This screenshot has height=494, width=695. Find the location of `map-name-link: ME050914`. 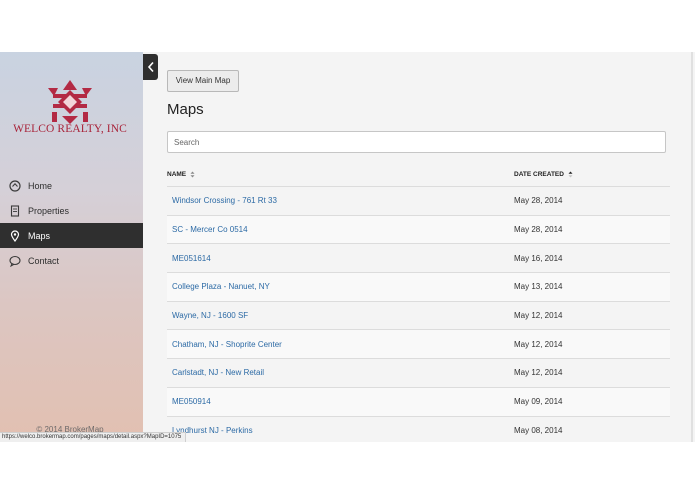

map-name-link: ME050914 is located at coordinates (340, 401).